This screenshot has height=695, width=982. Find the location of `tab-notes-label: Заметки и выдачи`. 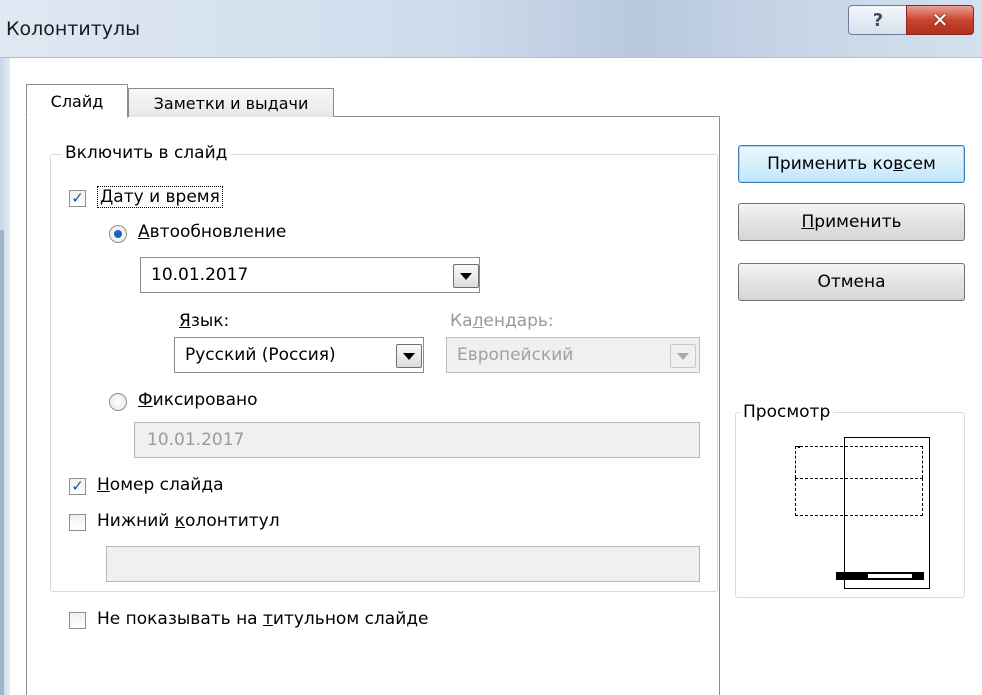

tab-notes-label: Заметки и выдачи is located at coordinates (231, 103).